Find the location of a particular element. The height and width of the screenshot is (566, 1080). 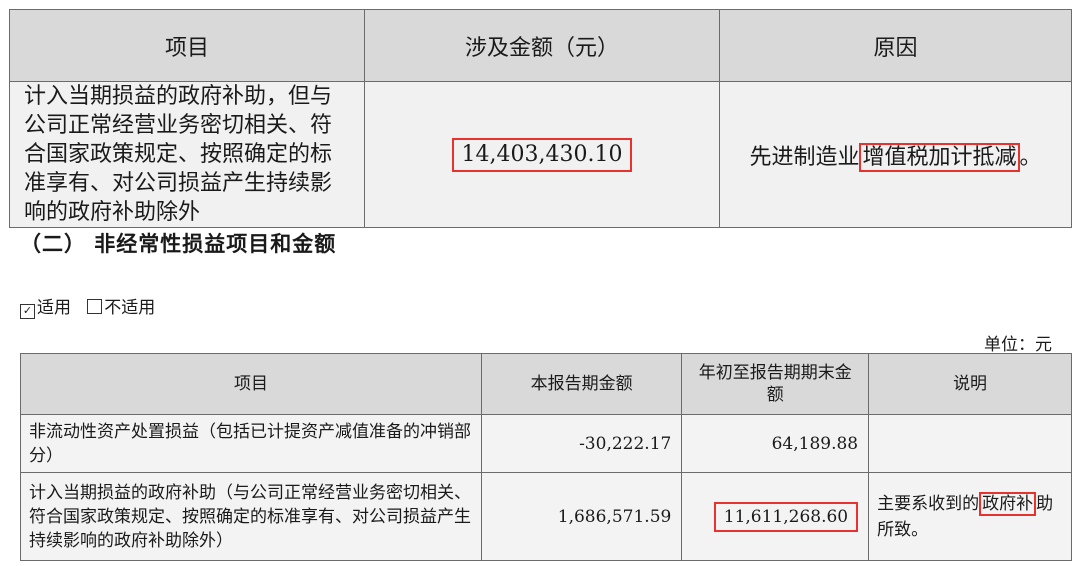

row-ytd: 11,611,268.60 is located at coordinates (775, 516).